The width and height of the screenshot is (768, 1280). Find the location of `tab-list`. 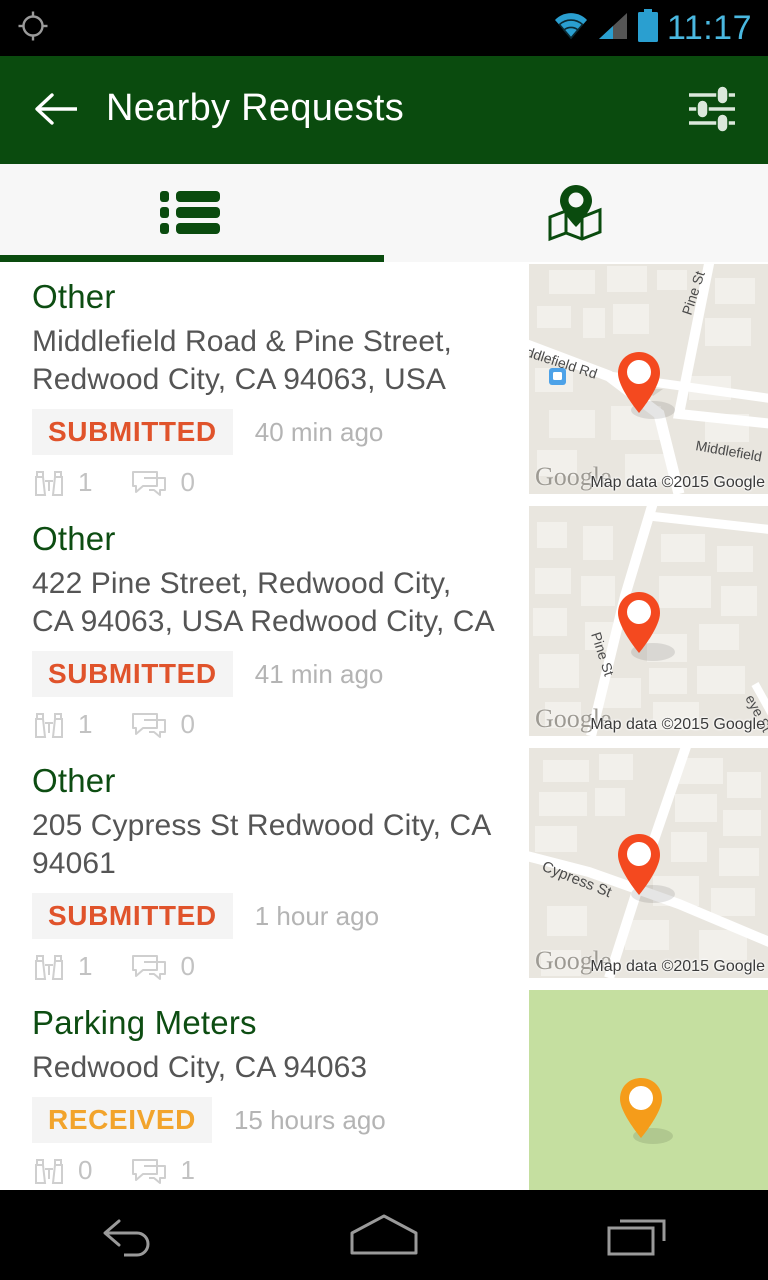

tab-list is located at coordinates (192, 211).